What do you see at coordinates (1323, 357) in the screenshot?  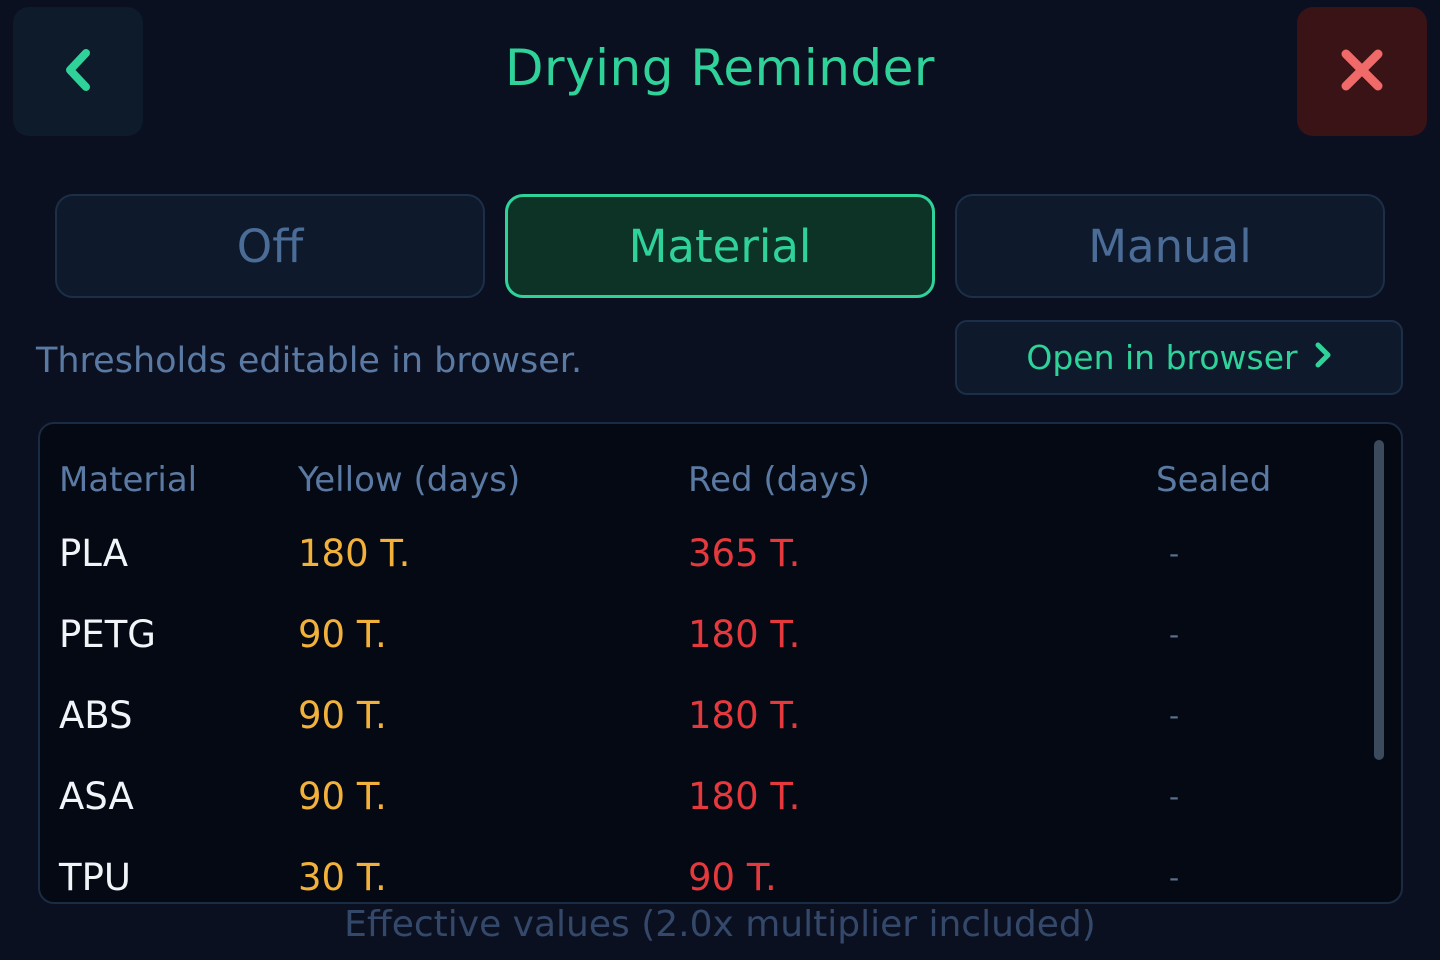 I see `chevron-right-icon` at bounding box center [1323, 357].